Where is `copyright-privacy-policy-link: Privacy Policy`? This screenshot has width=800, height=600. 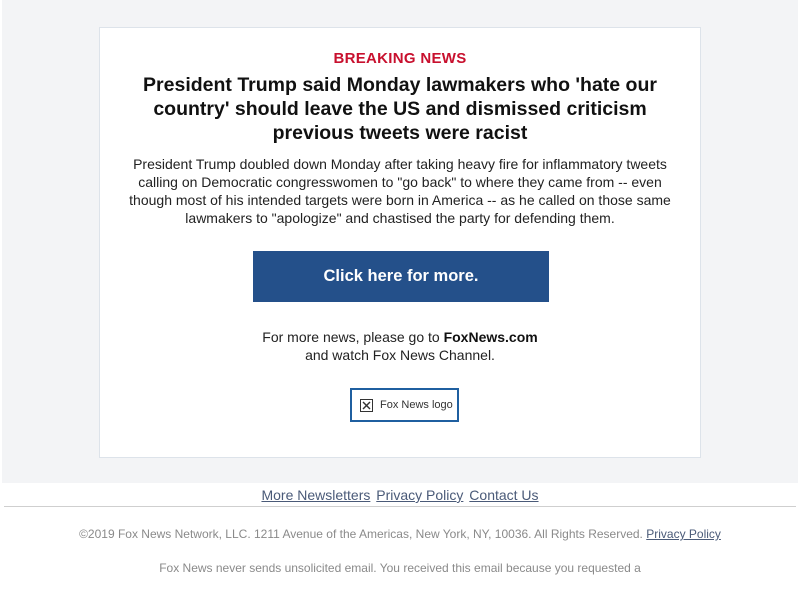 copyright-privacy-policy-link: Privacy Policy is located at coordinates (683, 534).